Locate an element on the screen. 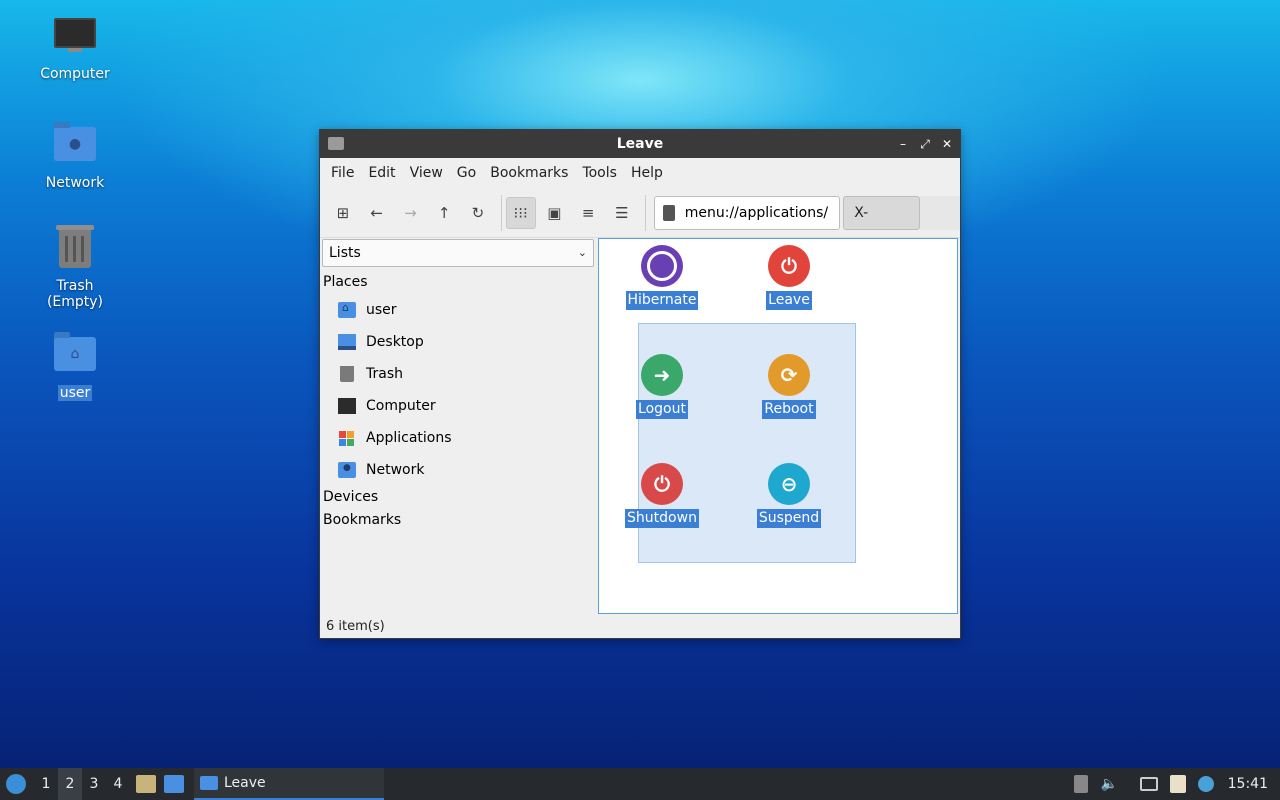  forward-icon: → is located at coordinates (411, 213).